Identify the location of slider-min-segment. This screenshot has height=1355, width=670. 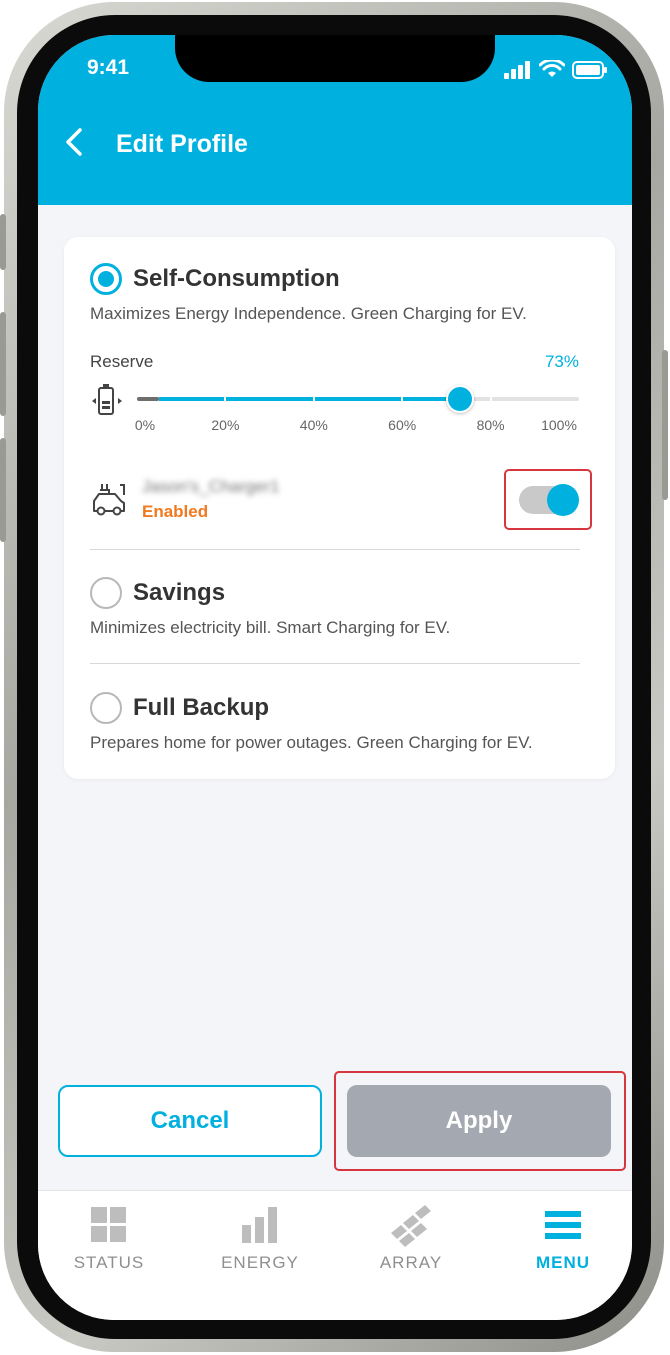
(148, 399).